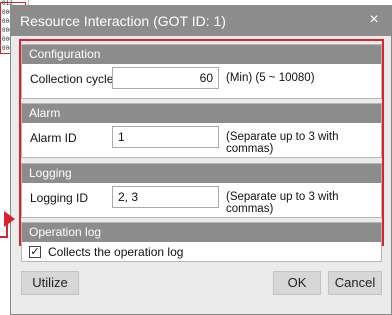 Image resolution: width=392 pixels, height=315 pixels. I want to click on alarm-header: Alarm, so click(201, 113).